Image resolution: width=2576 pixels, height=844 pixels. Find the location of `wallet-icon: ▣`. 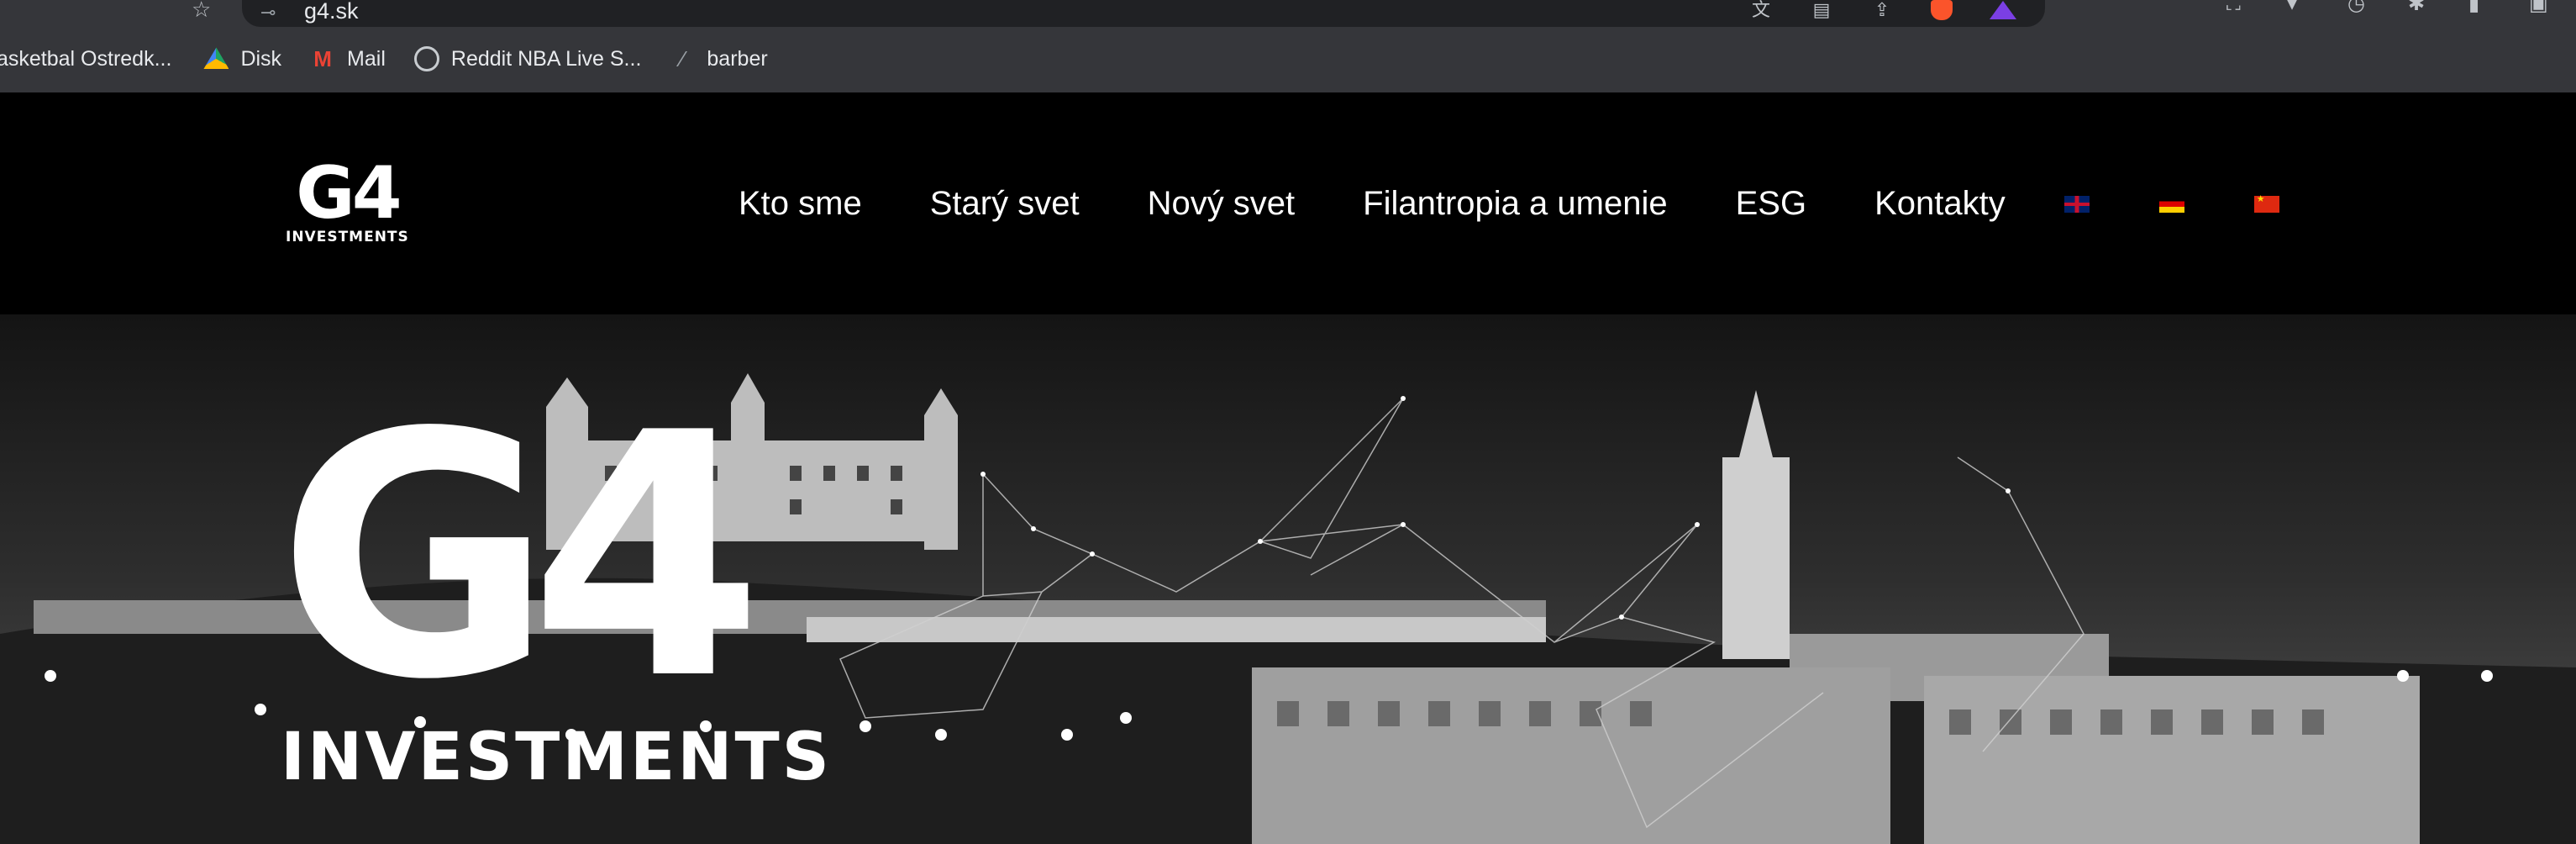

wallet-icon: ▣ is located at coordinates (2540, 7).